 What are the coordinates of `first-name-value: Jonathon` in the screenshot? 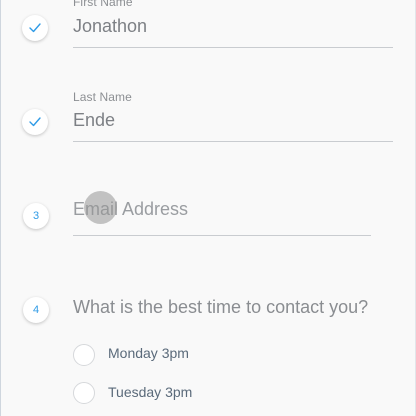 It's located at (110, 26).